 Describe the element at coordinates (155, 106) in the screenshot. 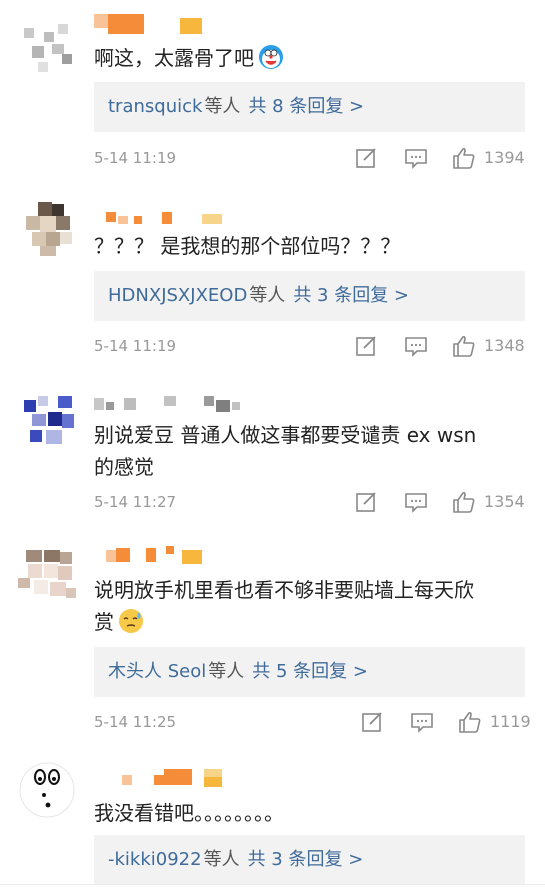

I see `reply-user: transquick` at that location.